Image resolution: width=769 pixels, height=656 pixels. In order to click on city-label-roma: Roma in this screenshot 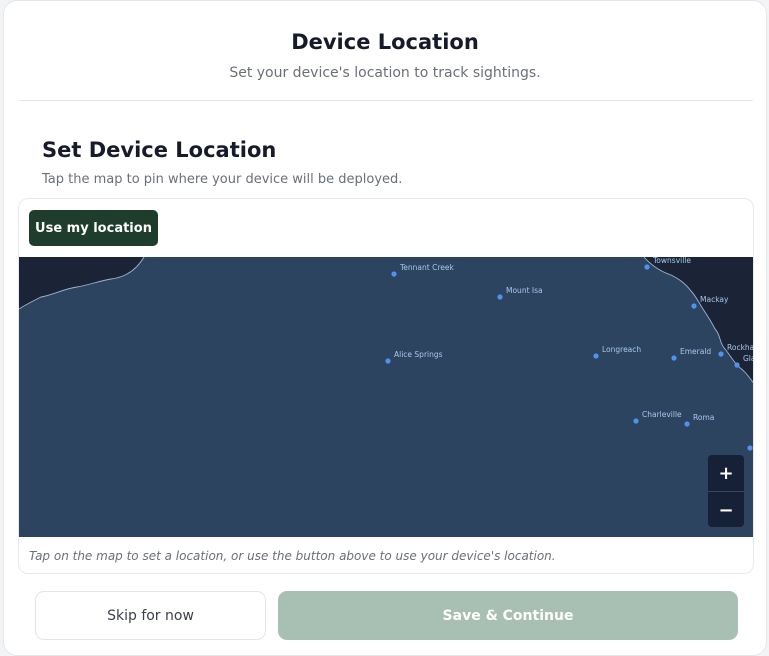, I will do `click(703, 417)`.